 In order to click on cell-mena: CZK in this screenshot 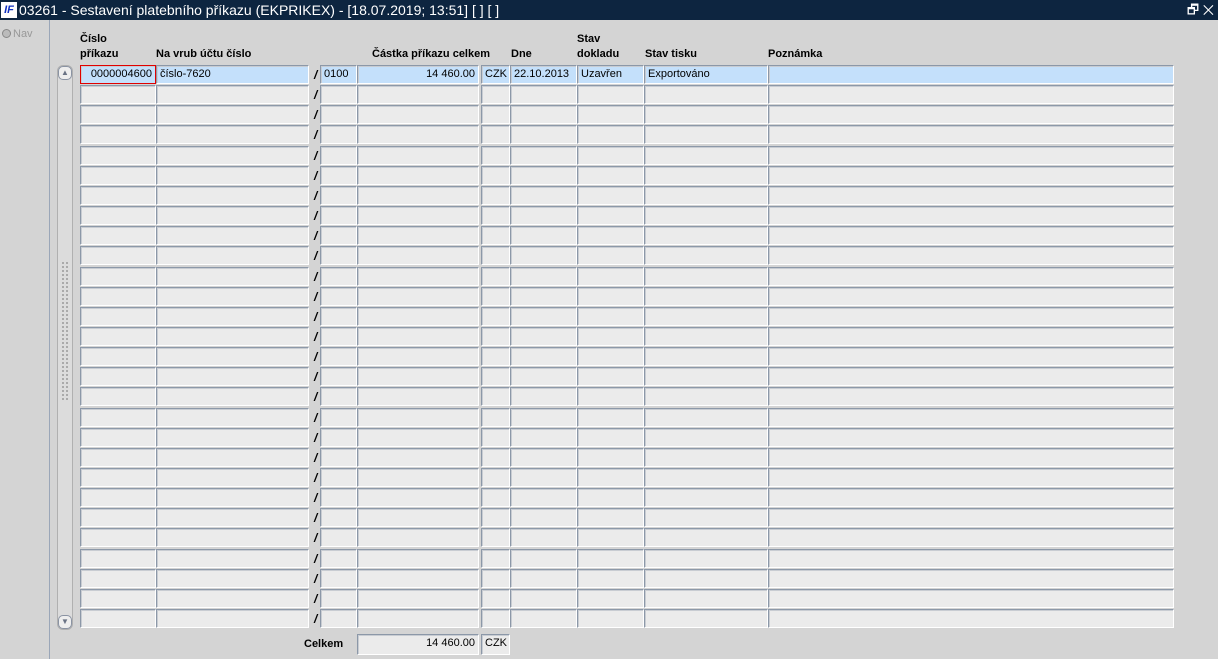, I will do `click(495, 74)`.